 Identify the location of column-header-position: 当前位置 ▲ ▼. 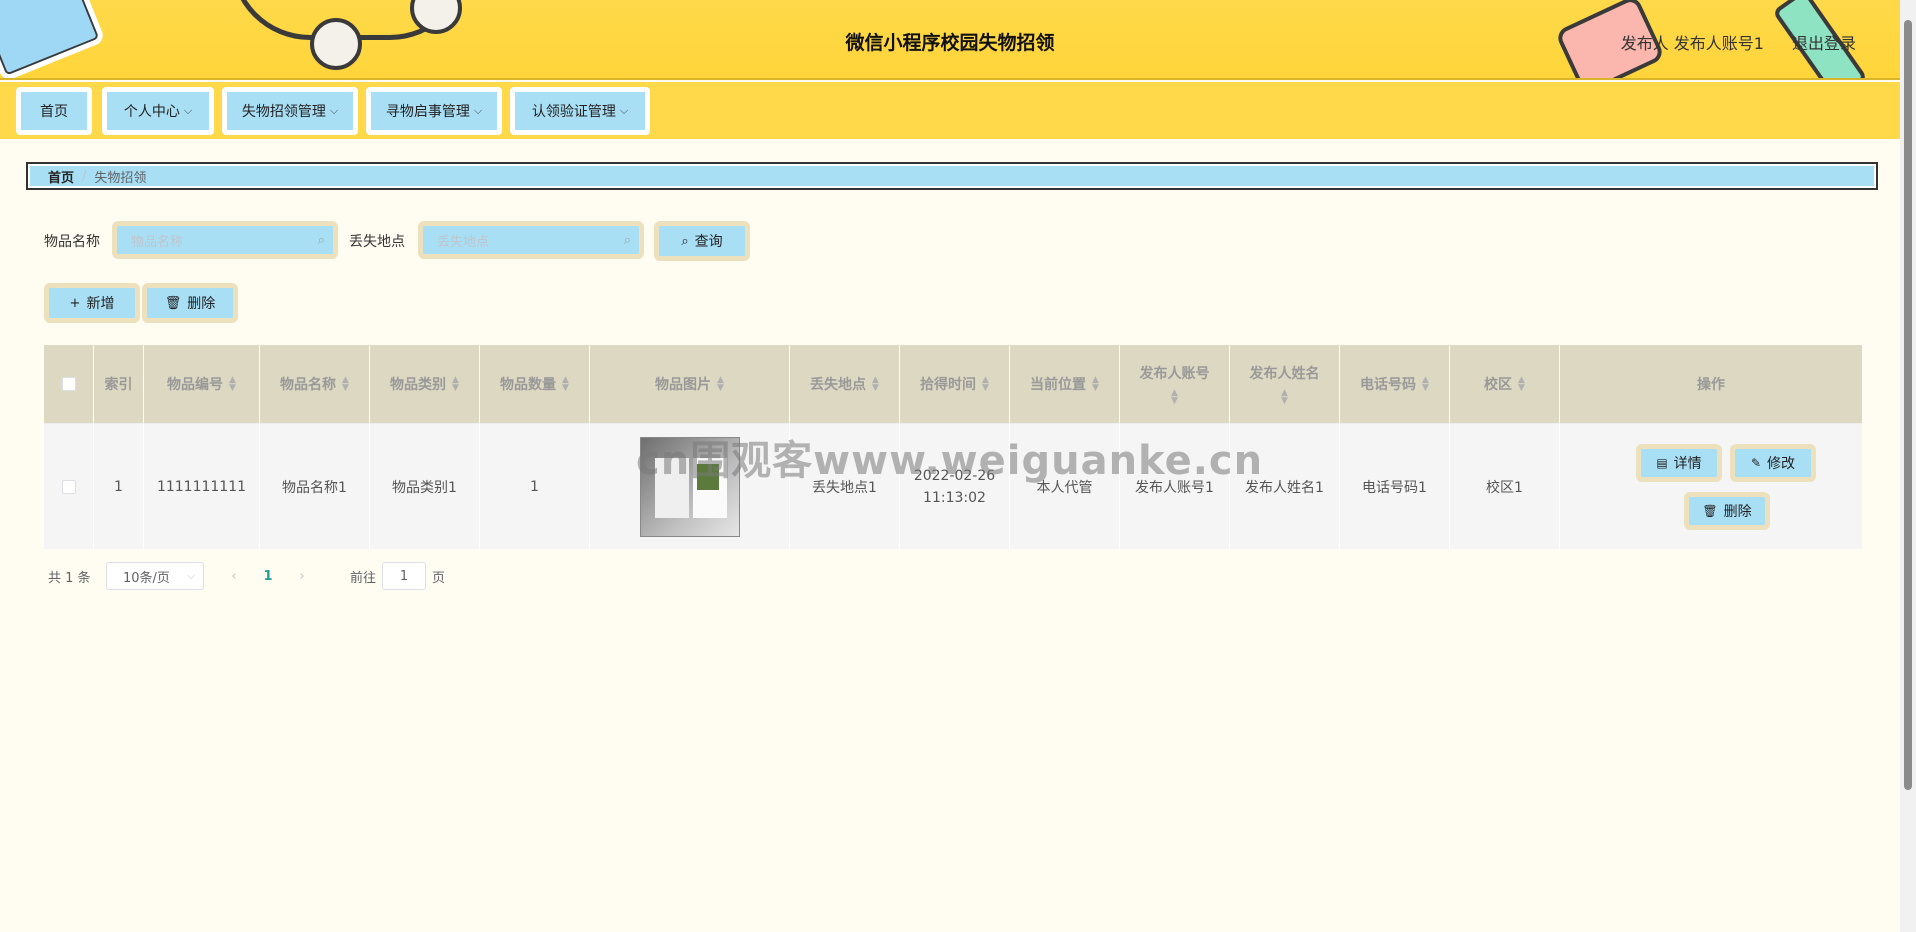
(1065, 384).